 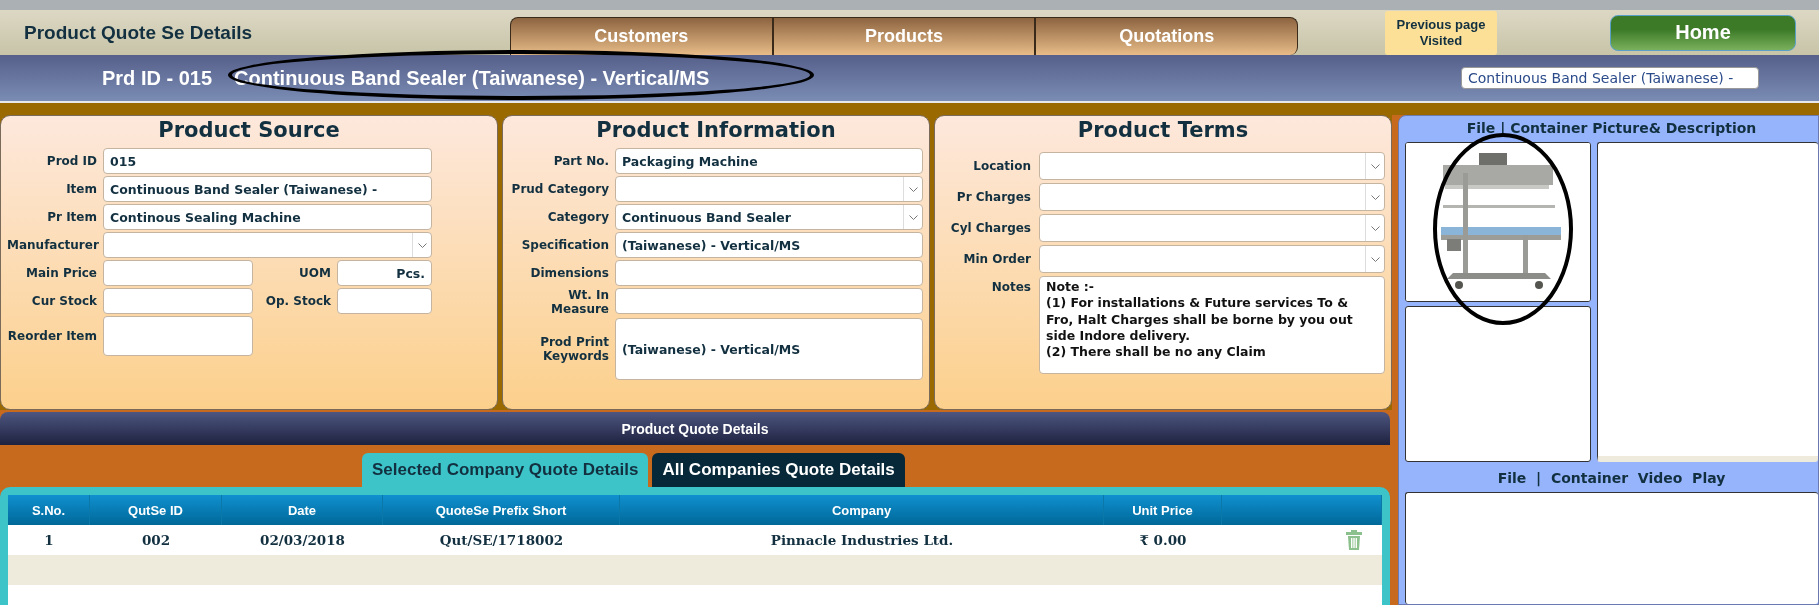 What do you see at coordinates (71, 161) in the screenshot?
I see `field-label: Prod ID` at bounding box center [71, 161].